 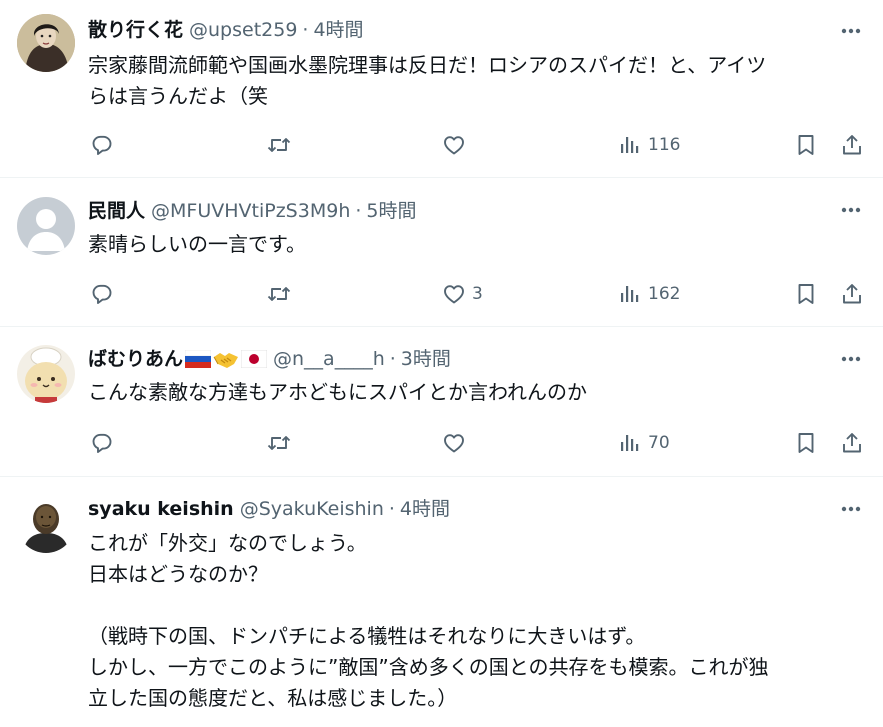 What do you see at coordinates (116, 211) in the screenshot?
I see `display-name: 民間人` at bounding box center [116, 211].